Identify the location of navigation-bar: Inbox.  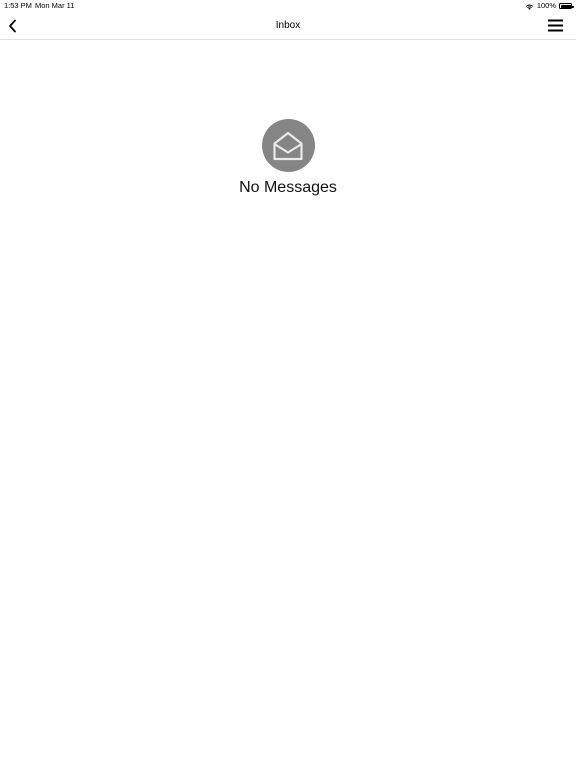
(288, 26).